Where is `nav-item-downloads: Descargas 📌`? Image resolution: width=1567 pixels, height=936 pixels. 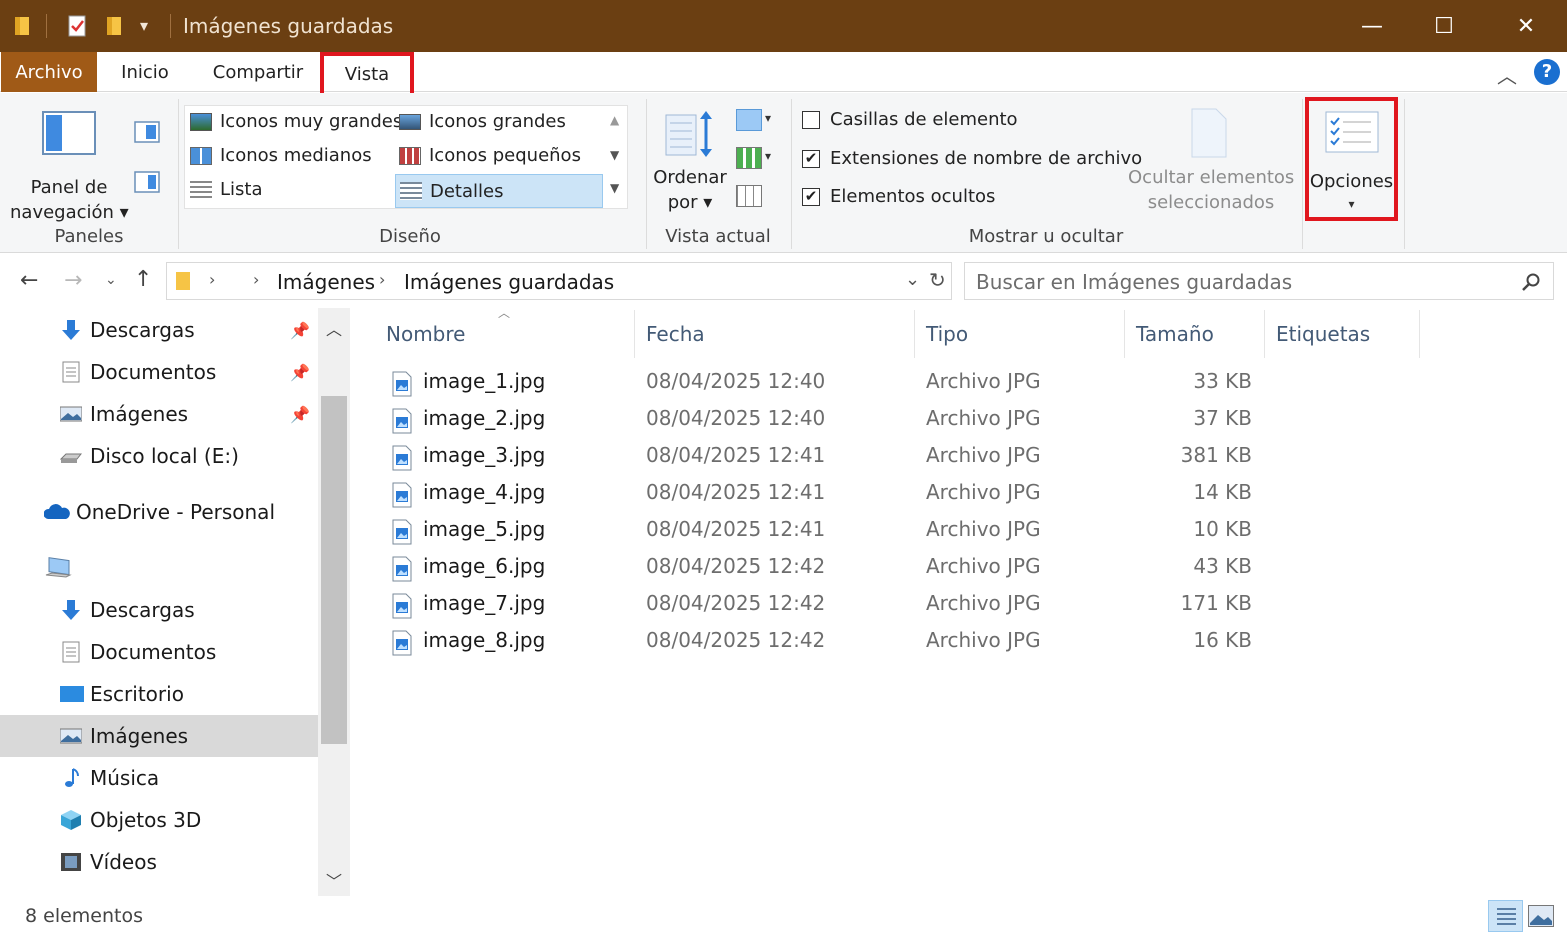
nav-item-downloads: Descargas 📌 is located at coordinates (159, 330).